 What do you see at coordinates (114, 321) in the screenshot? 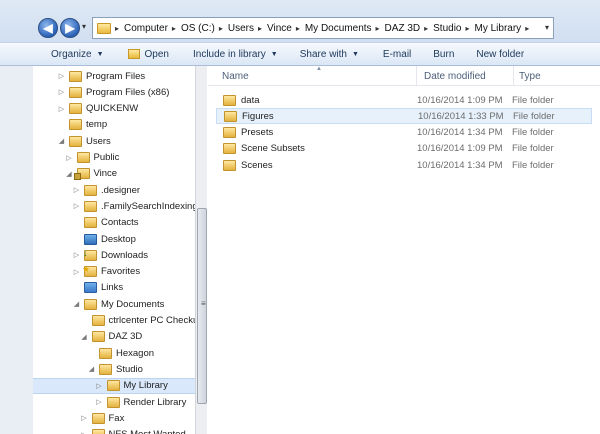
I see `tree-item: ctrlcenter PC Checku` at bounding box center [114, 321].